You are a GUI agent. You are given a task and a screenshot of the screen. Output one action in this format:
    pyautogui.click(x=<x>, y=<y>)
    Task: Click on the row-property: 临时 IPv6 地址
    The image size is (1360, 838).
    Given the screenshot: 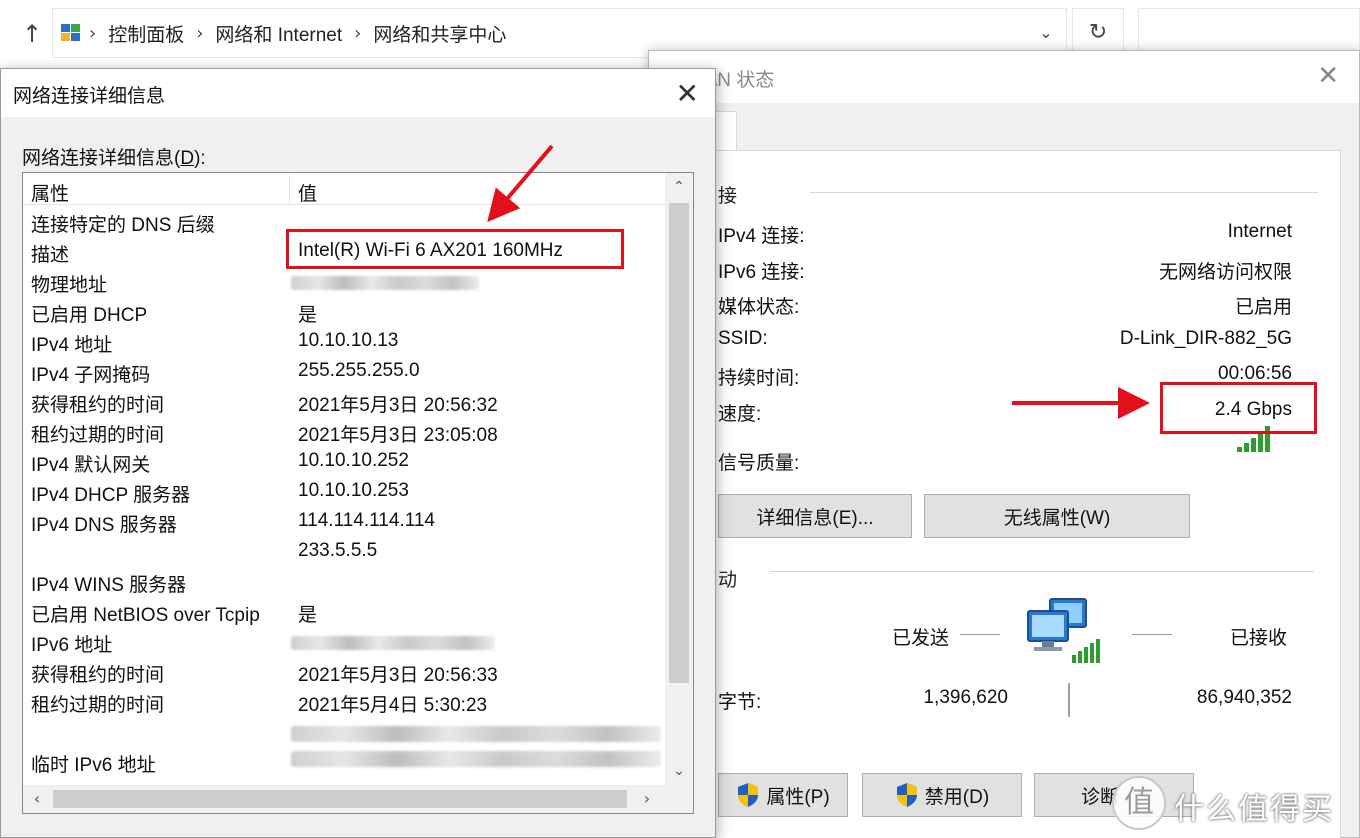 What is the action you would take?
    pyautogui.click(x=93, y=765)
    